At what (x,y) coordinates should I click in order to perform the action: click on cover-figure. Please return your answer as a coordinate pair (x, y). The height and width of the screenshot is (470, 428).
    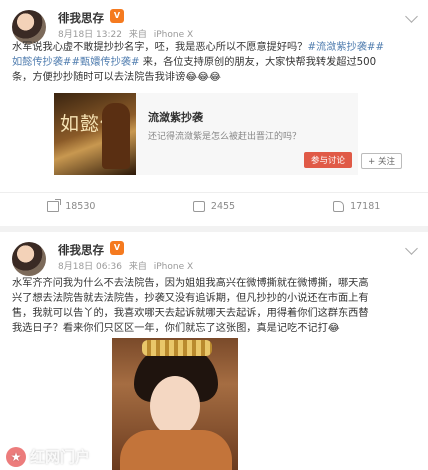
    Looking at the image, I should click on (116, 136).